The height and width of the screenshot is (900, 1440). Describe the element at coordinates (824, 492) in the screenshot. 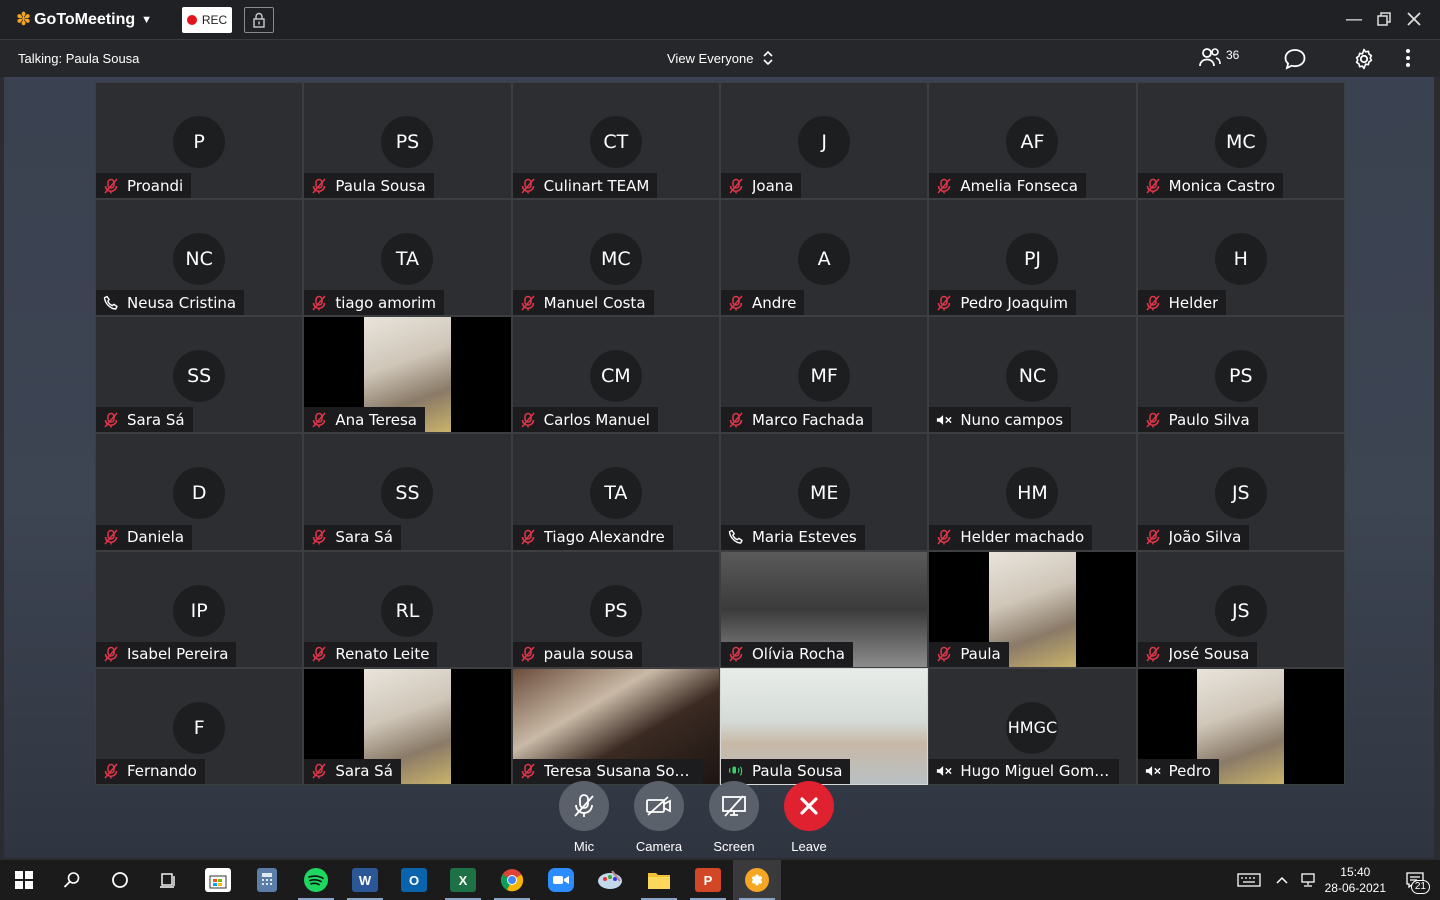

I see `participant-tile: ME Maria Esteves` at that location.